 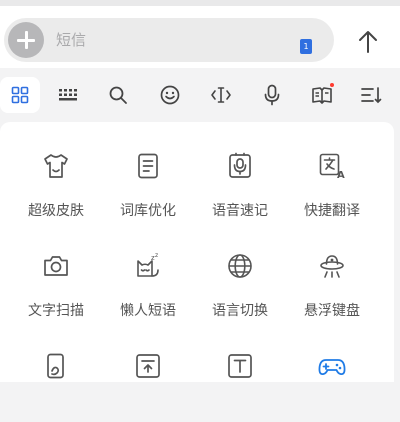 I want to click on book-icon, so click(x=322, y=95).